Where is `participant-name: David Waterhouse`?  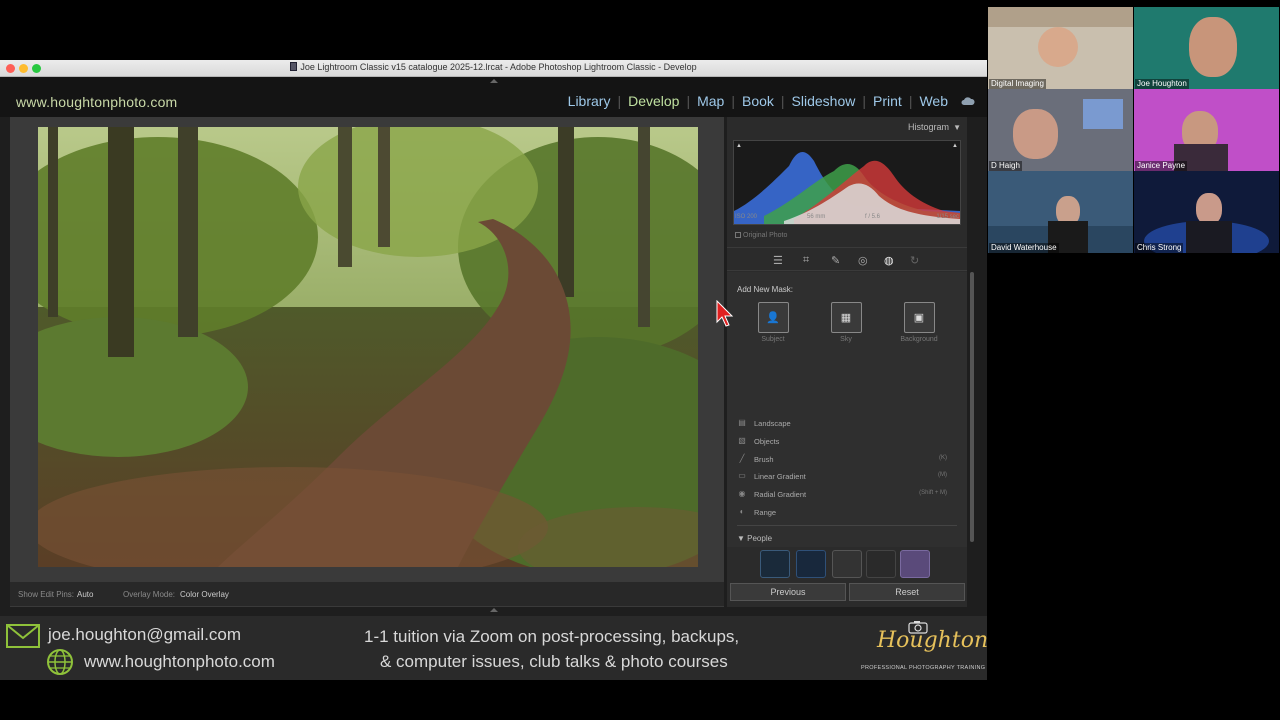 participant-name: David Waterhouse is located at coordinates (1024, 248).